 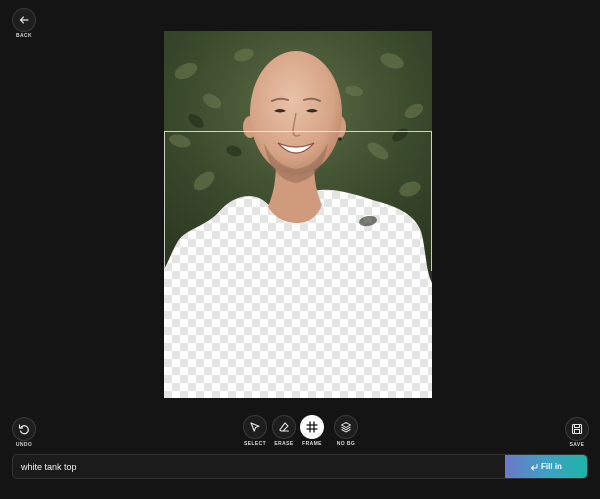 I want to click on select-tool-button, so click(x=255, y=427).